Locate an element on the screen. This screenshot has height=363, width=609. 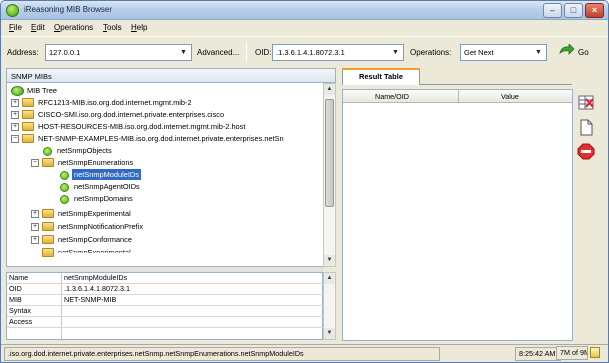
result-tabs: Result Table is located at coordinates (457, 76).